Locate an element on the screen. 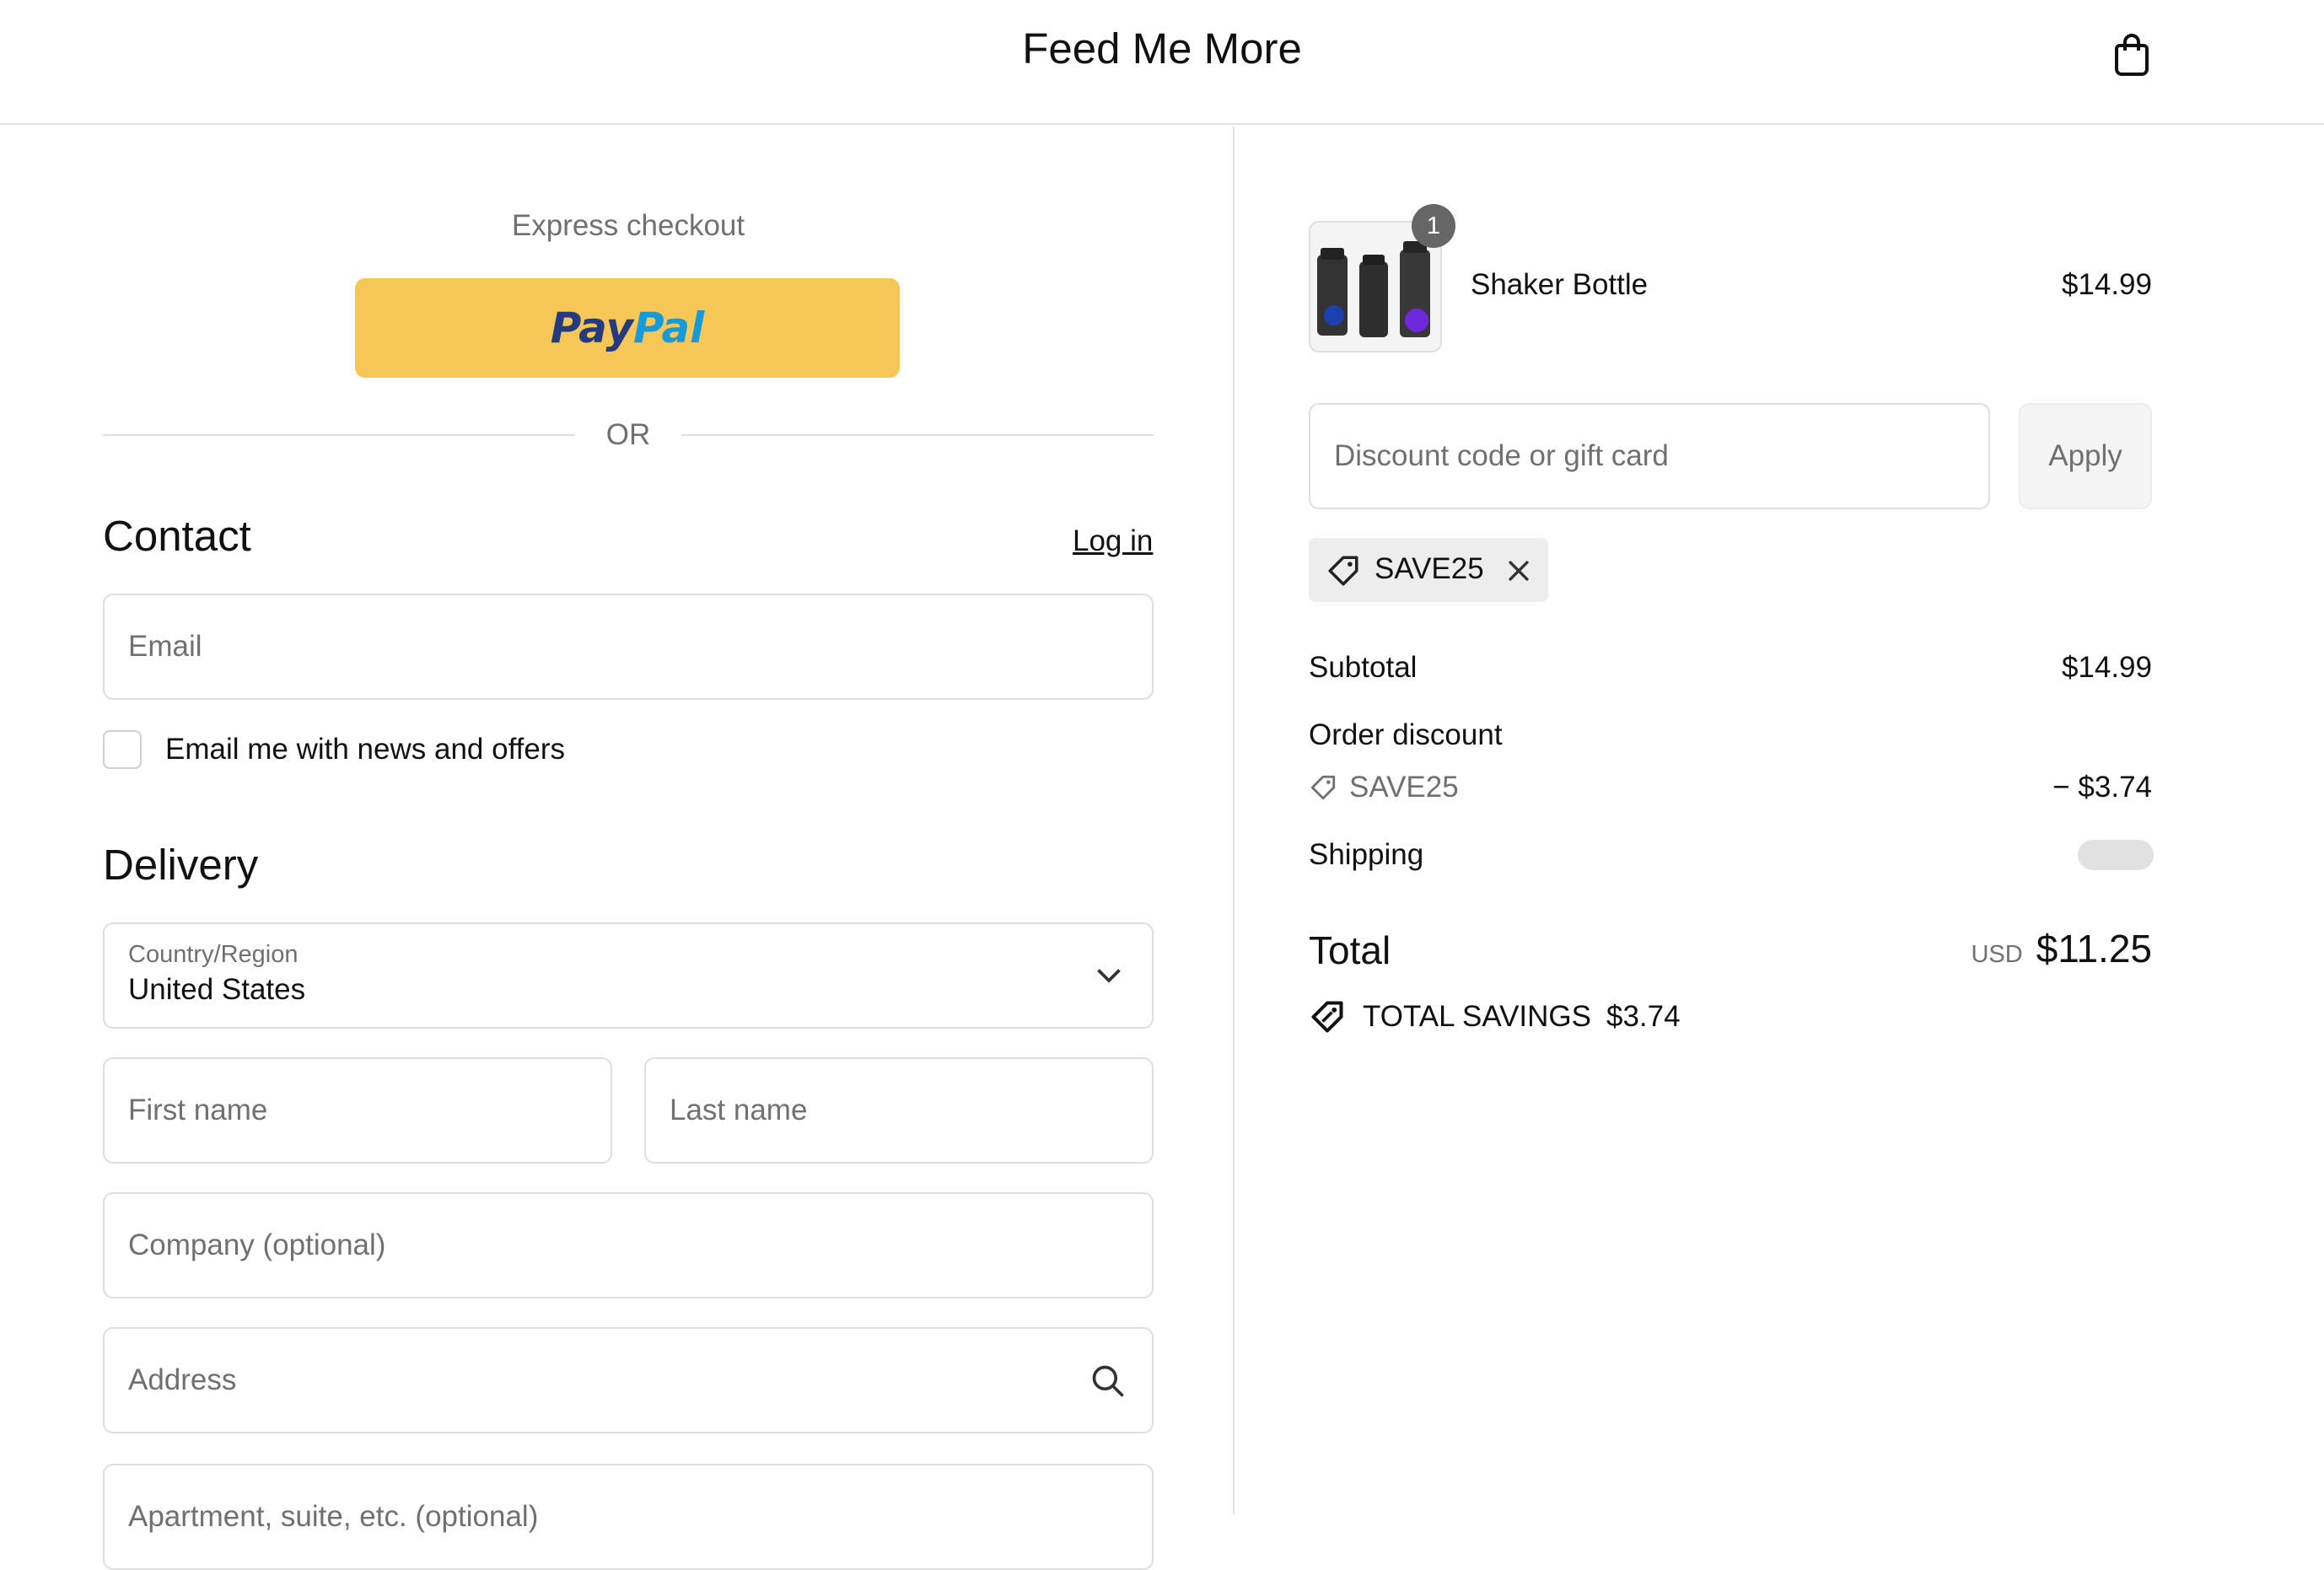 The height and width of the screenshot is (1570, 2324). paypal-logo-part1: Pay is located at coordinates (591, 328).